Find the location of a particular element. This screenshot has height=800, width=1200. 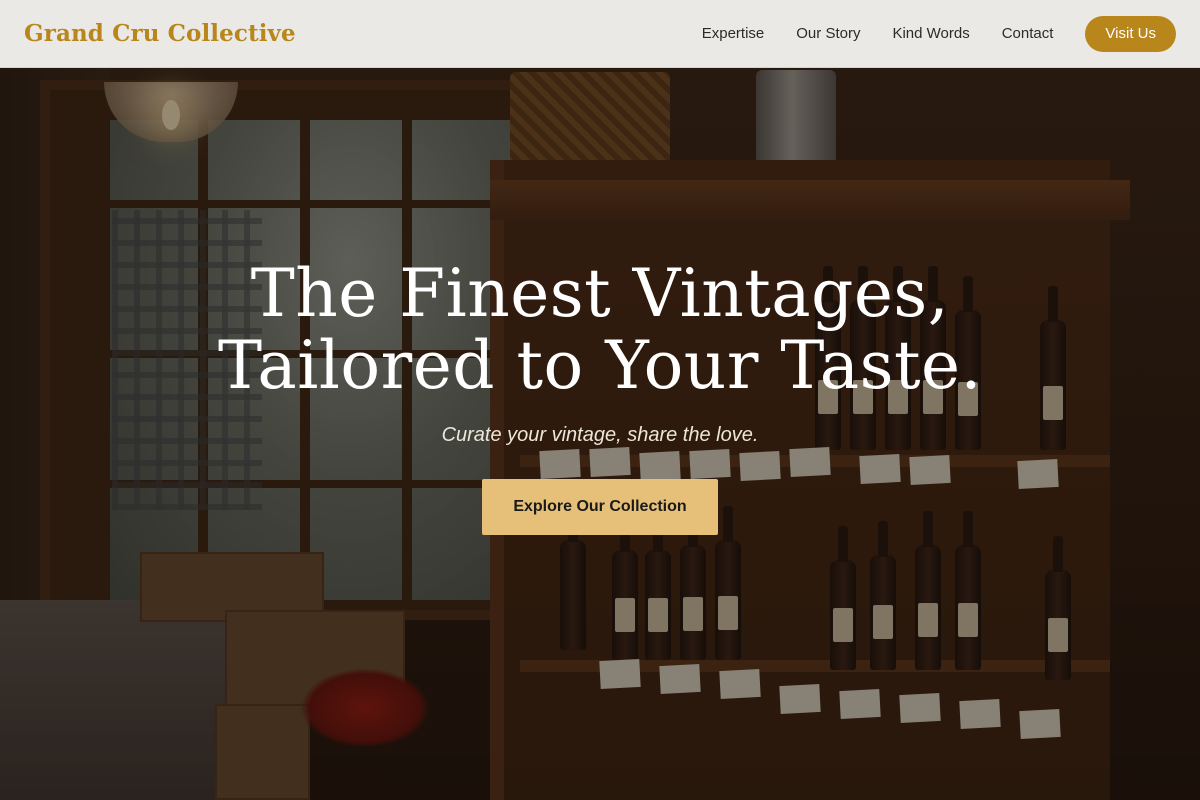

hero-title-line-2: Tailored to Your Taste. is located at coordinates (600, 365).